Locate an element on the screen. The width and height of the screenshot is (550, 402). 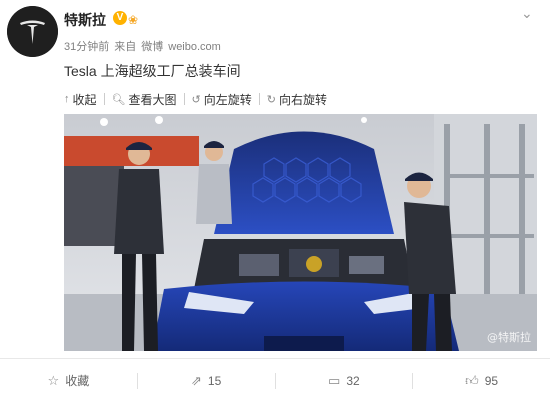
view-large-button: 🔍︎ 查看大图 is located at coordinates (144, 99).